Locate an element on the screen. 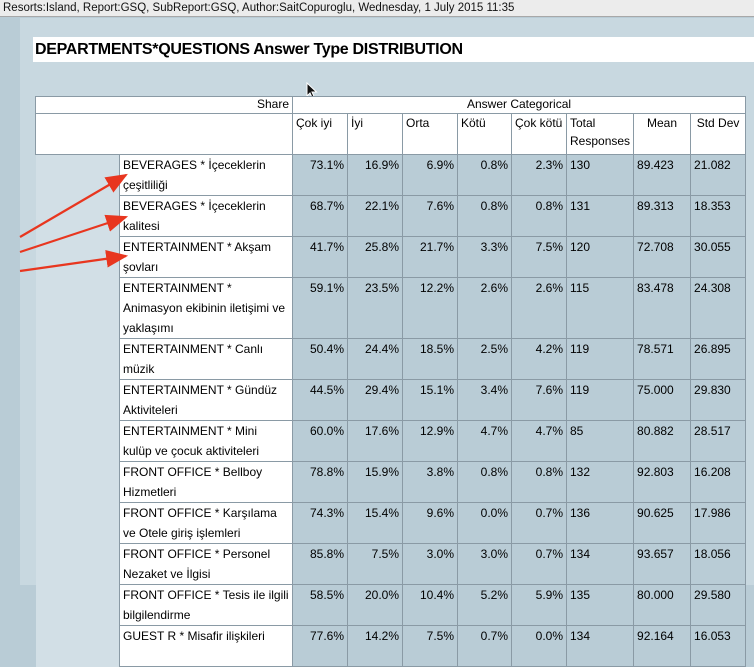 The width and height of the screenshot is (754, 667). cell-value: 17.6% is located at coordinates (375, 441).